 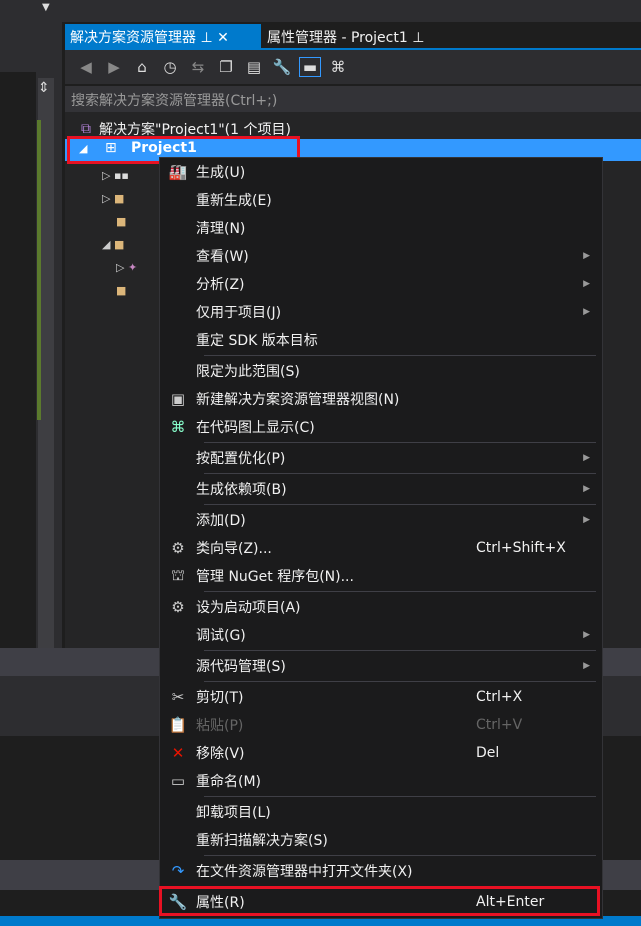 I want to click on menu-item: 添加(D) ▶, so click(x=381, y=520).